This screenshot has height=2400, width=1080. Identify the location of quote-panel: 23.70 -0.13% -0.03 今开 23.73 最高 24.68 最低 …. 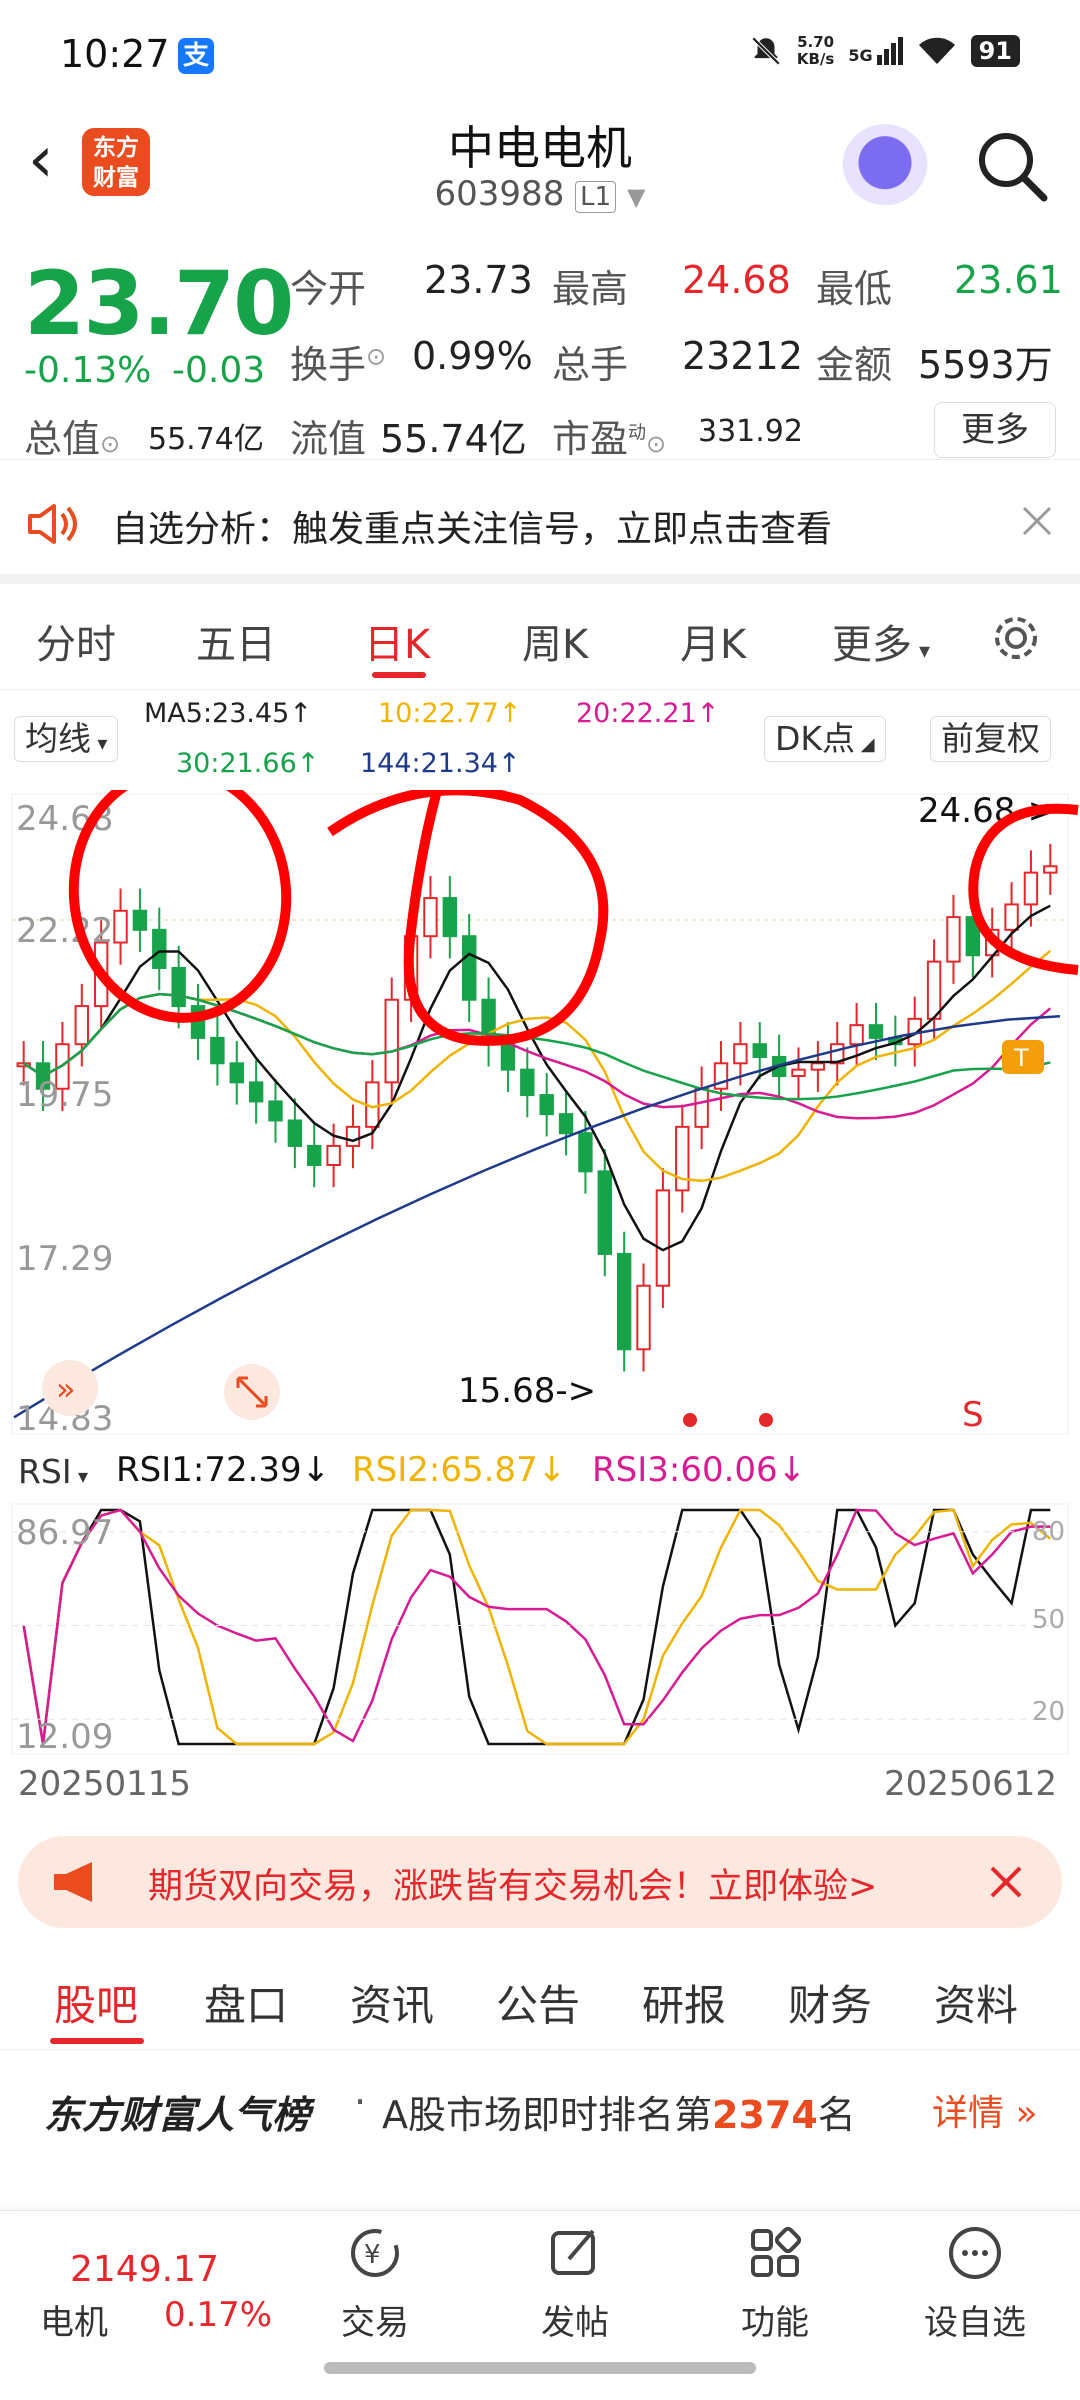
(540, 345).